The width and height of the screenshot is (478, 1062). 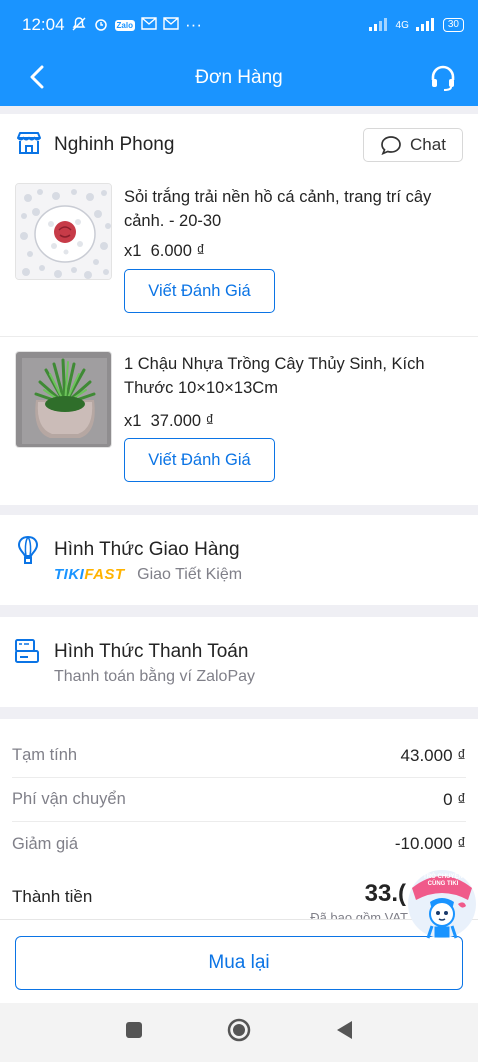 What do you see at coordinates (239, 756) in the screenshot?
I see `subtotal-row: Tạm tính 43.000 ₫` at bounding box center [239, 756].